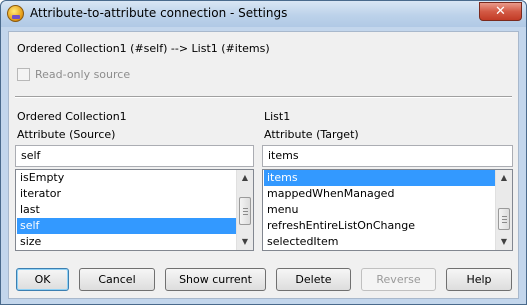  Describe the element at coordinates (126, 194) in the screenshot. I see `list-item: iterator` at that location.